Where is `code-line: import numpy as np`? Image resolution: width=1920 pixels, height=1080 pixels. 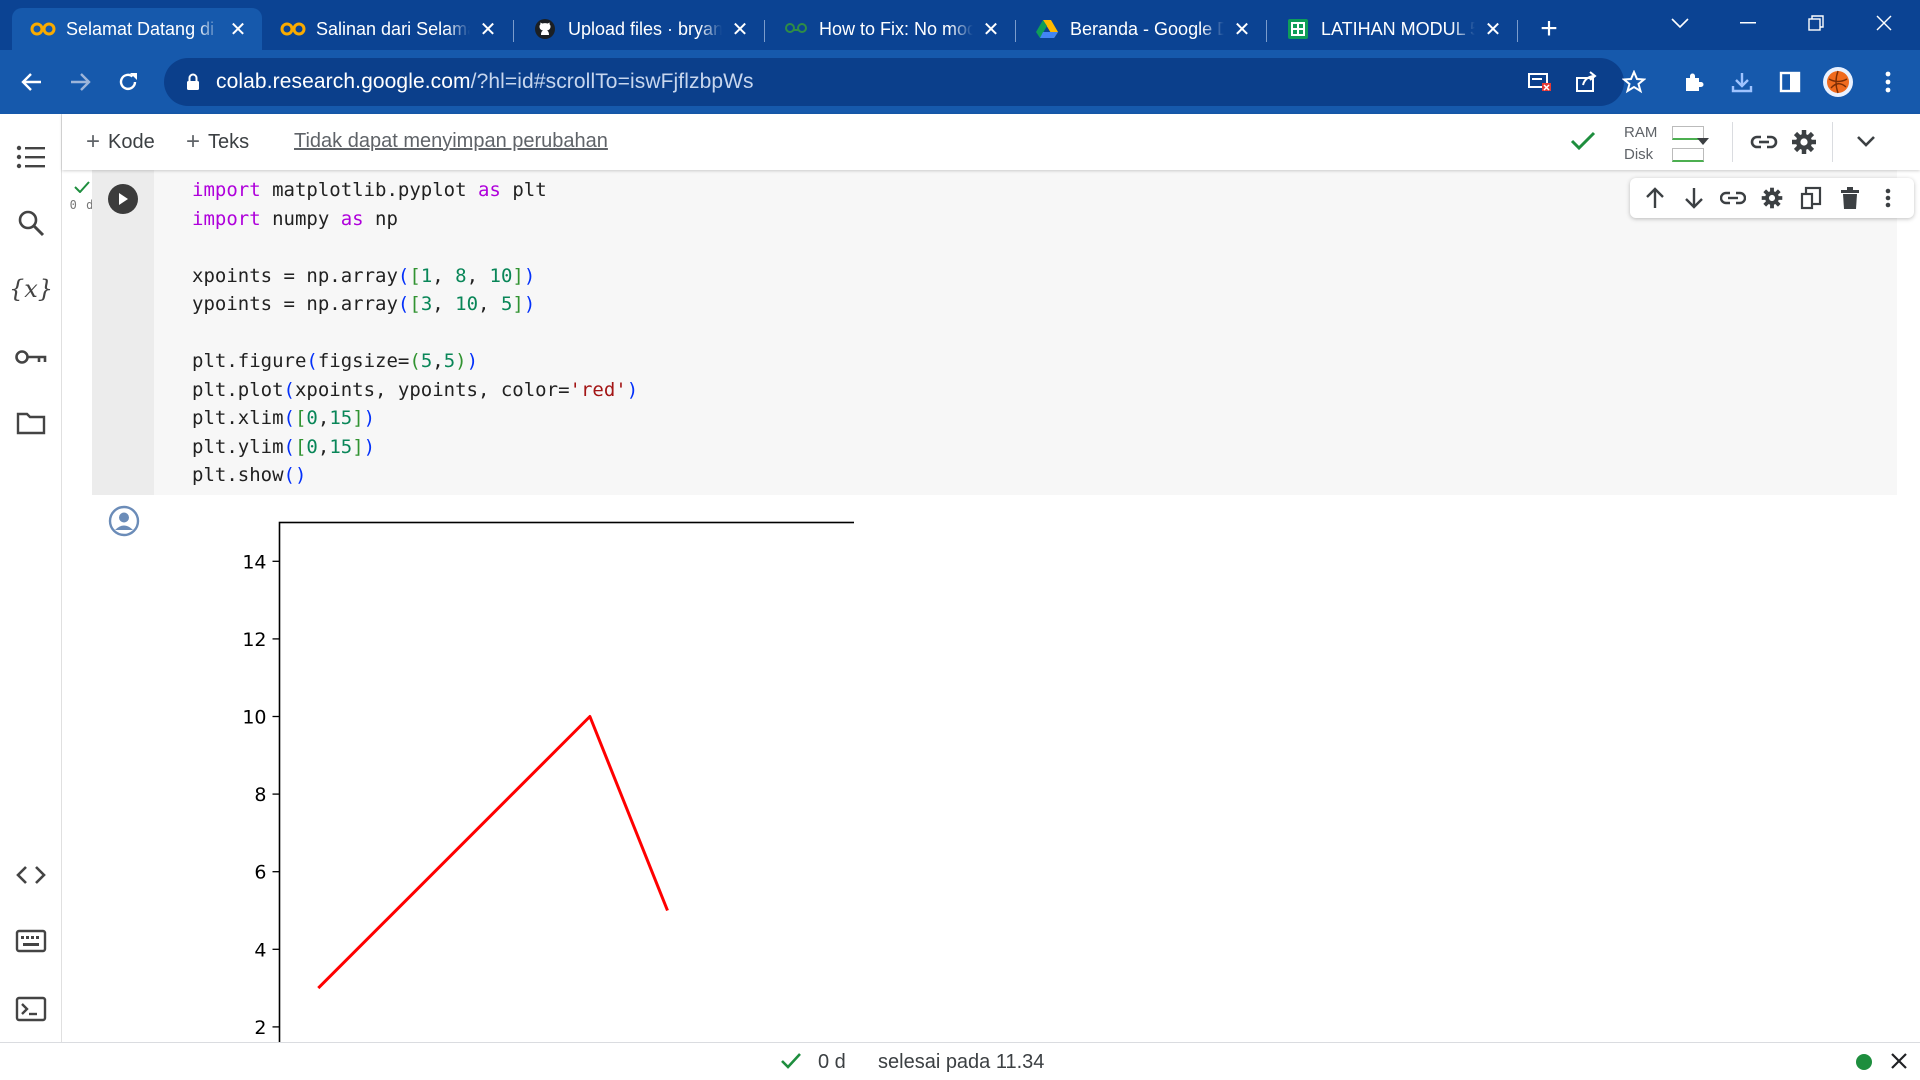
code-line: import numpy as np is located at coordinates (295, 218).